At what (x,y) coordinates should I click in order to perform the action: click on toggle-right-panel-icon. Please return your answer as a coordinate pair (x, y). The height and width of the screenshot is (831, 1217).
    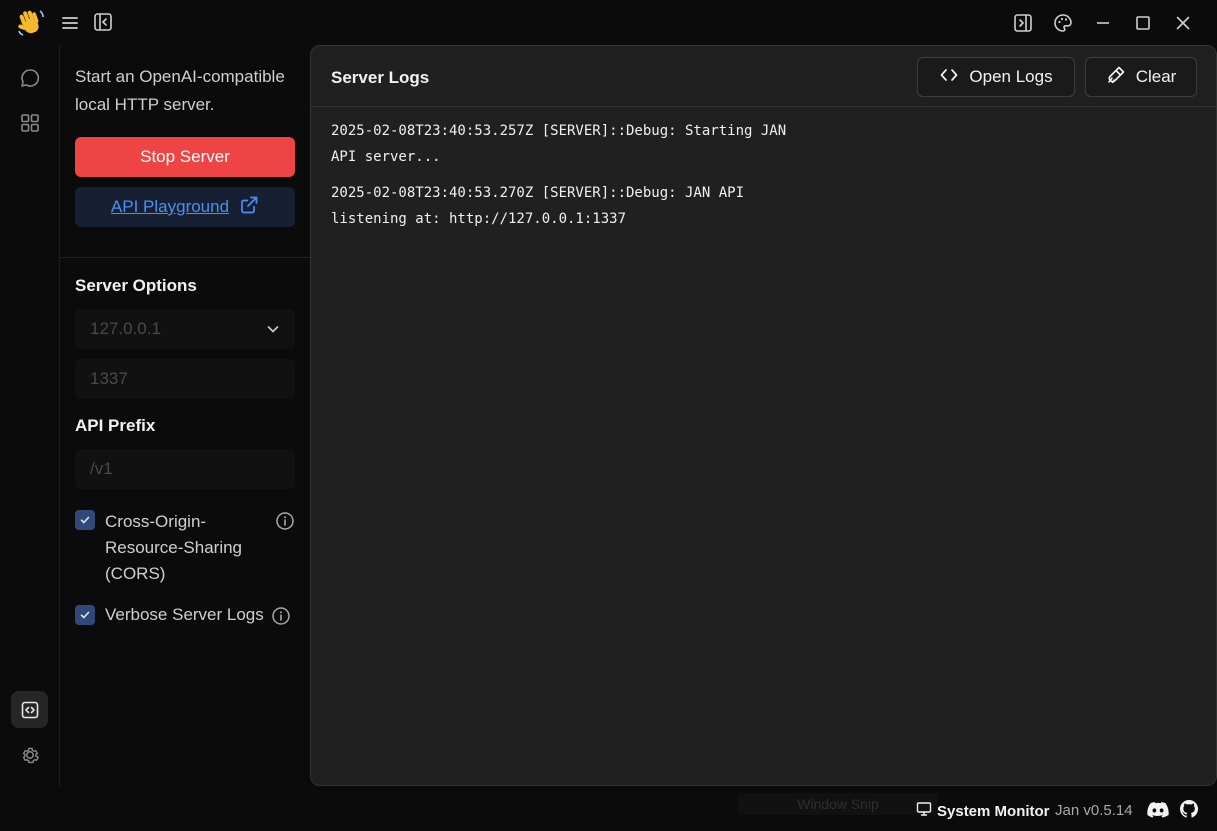
    Looking at the image, I should click on (1023, 23).